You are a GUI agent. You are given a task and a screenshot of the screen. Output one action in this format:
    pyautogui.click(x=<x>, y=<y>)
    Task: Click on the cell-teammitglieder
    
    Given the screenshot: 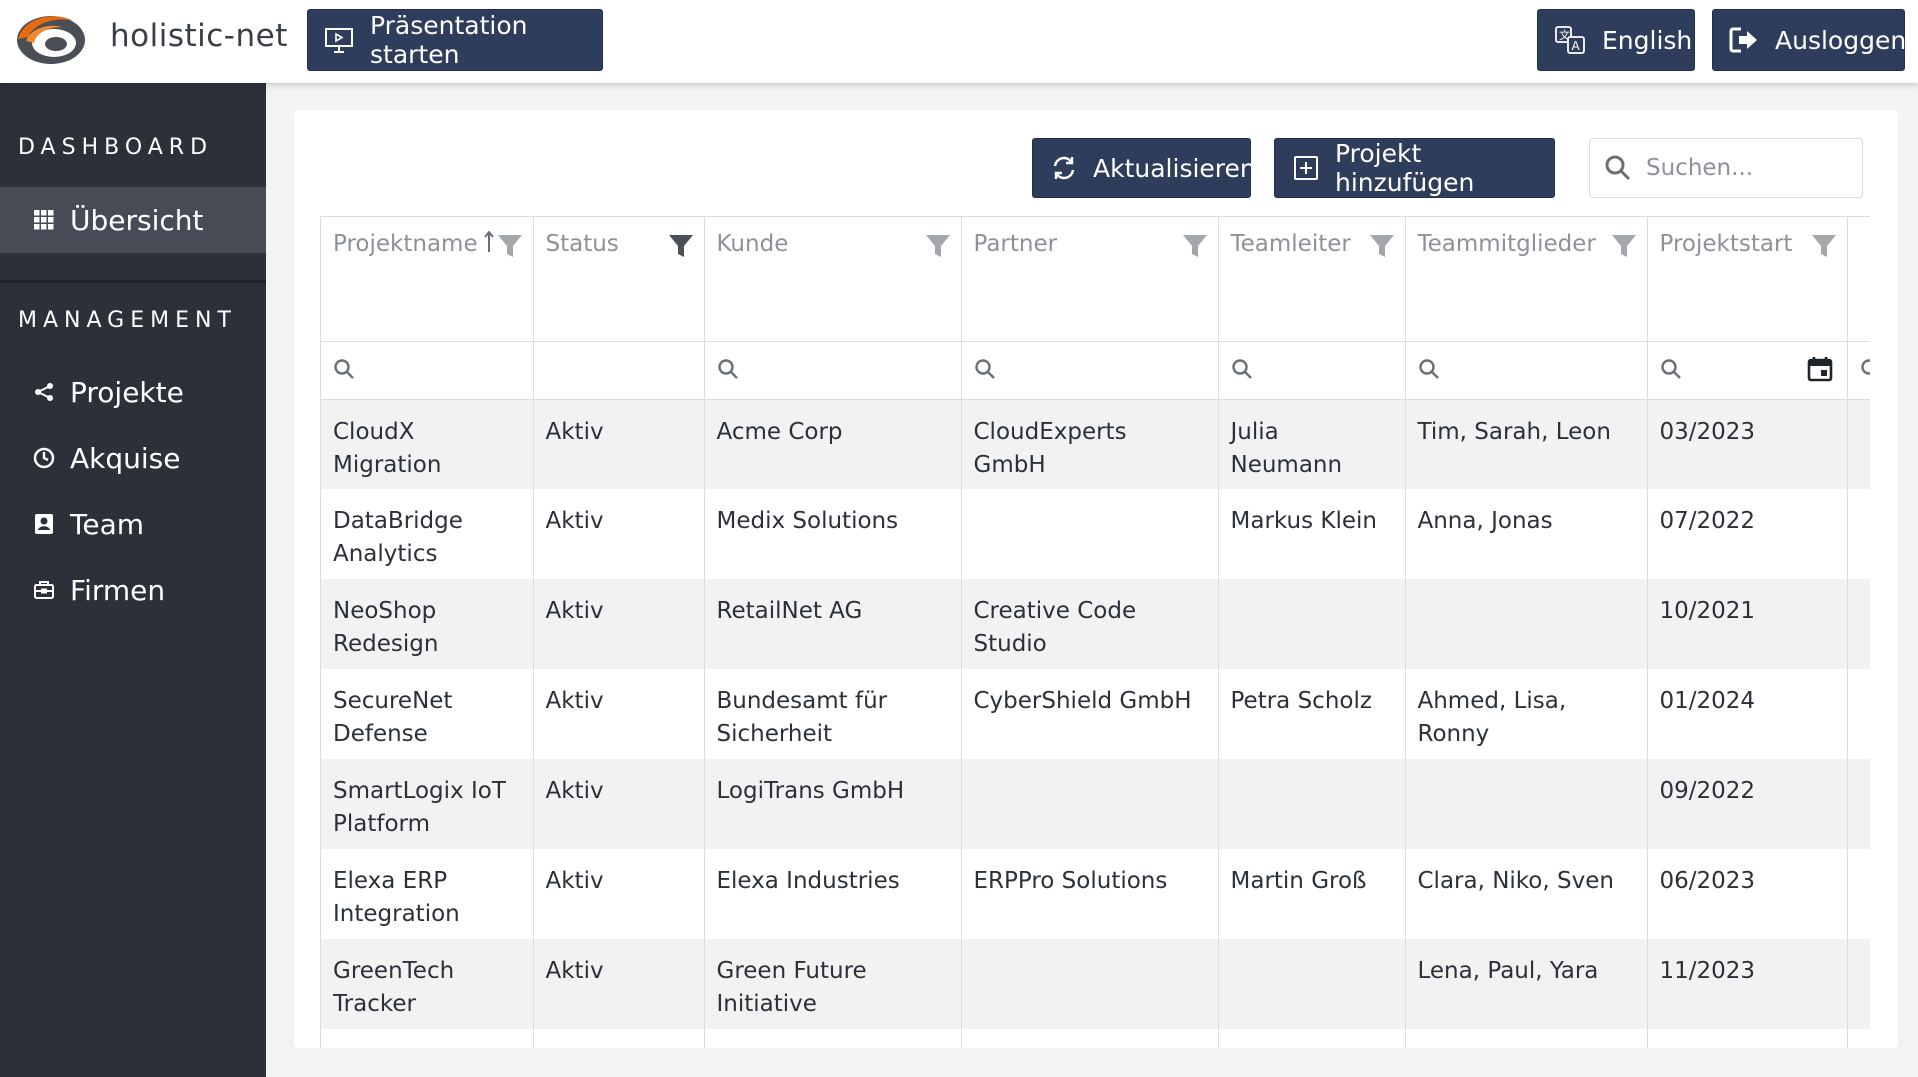 What is the action you would take?
    pyautogui.click(x=1526, y=804)
    